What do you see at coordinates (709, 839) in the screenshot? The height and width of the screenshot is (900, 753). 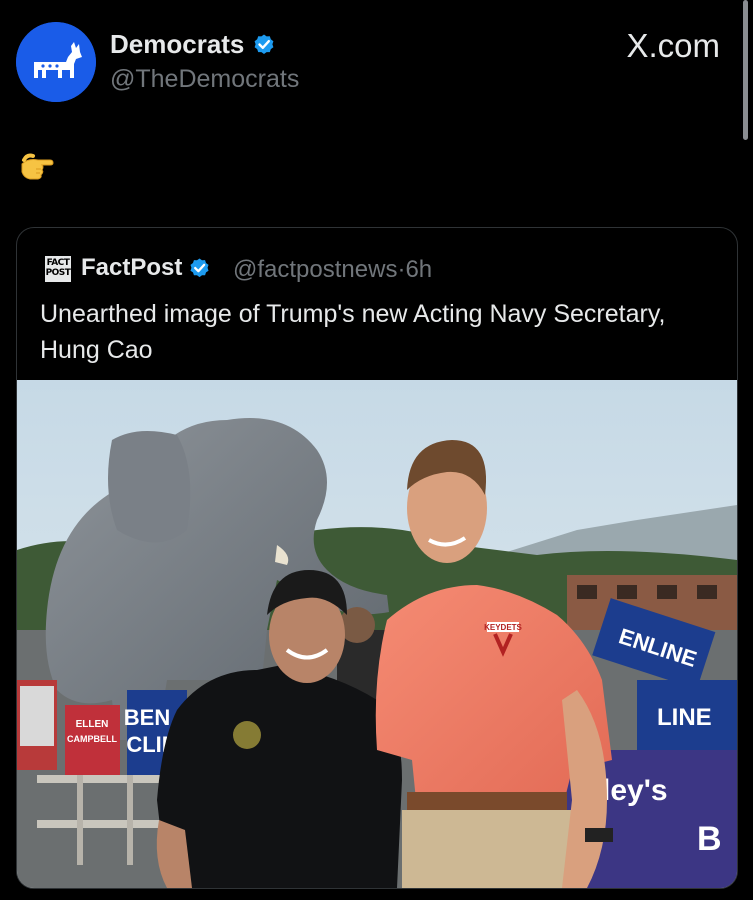 I see `banner-line2: B` at bounding box center [709, 839].